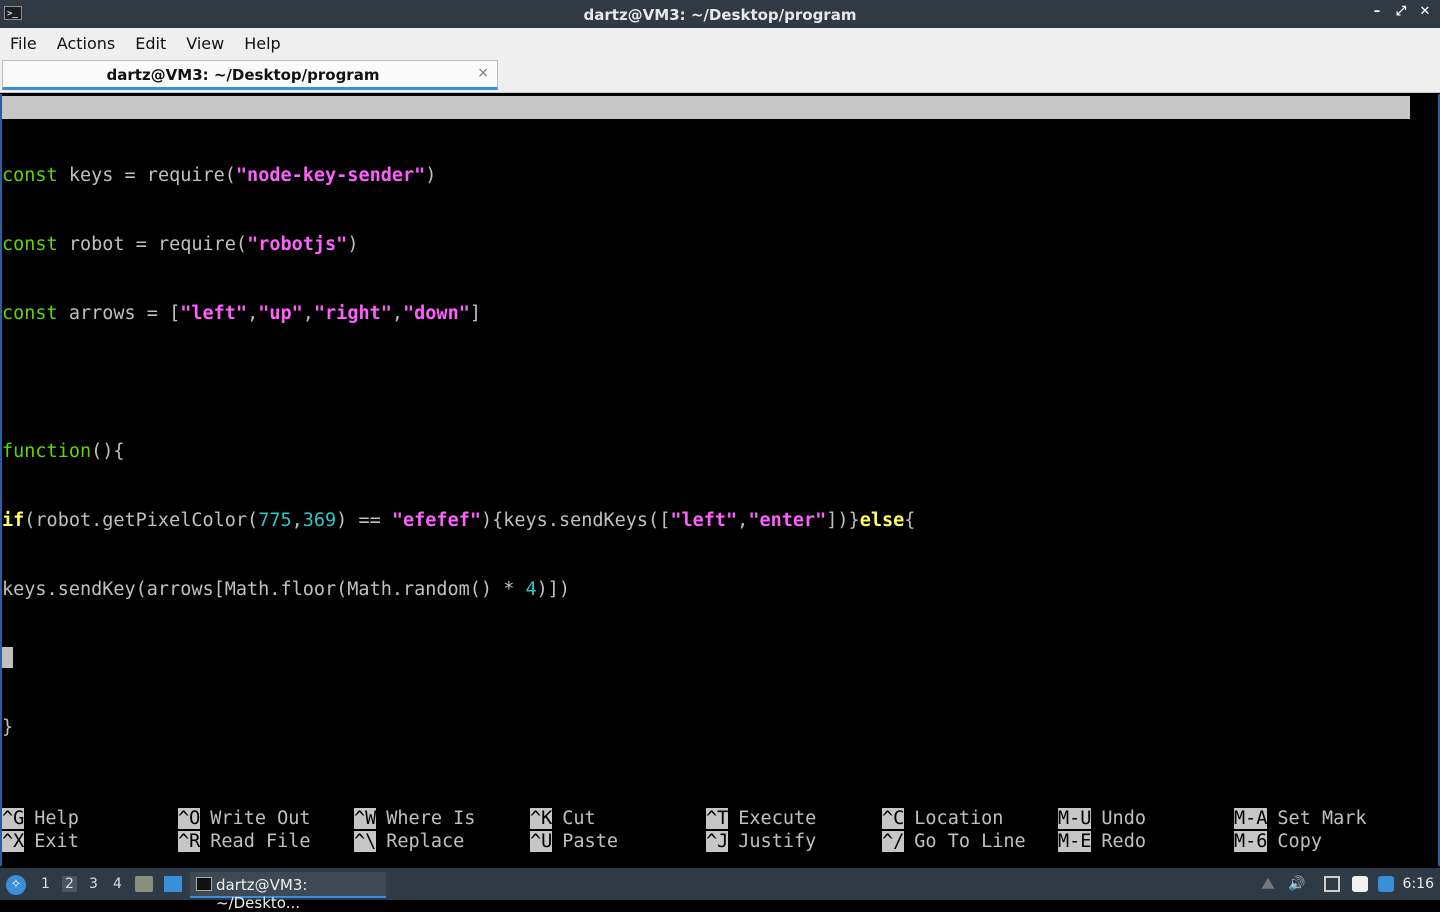  I want to click on shortcut-label: Location, so click(959, 818).